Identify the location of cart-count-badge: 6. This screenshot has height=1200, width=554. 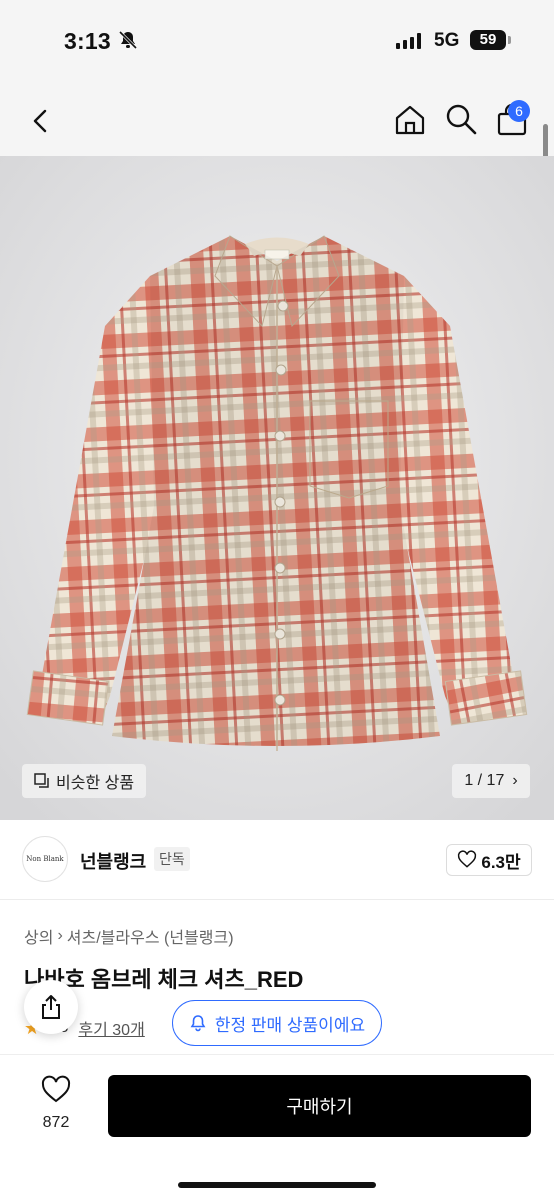
(519, 111).